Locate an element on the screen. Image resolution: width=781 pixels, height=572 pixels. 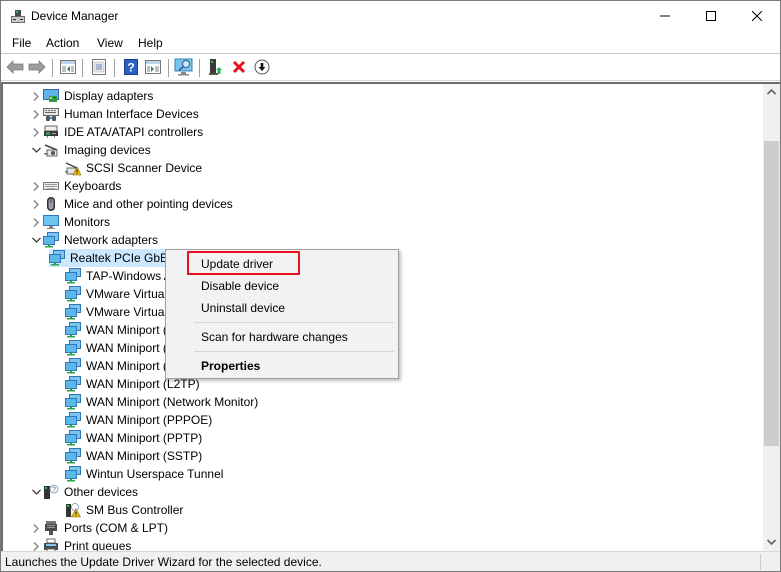
vertical-scrollbar is located at coordinates (771, 317).